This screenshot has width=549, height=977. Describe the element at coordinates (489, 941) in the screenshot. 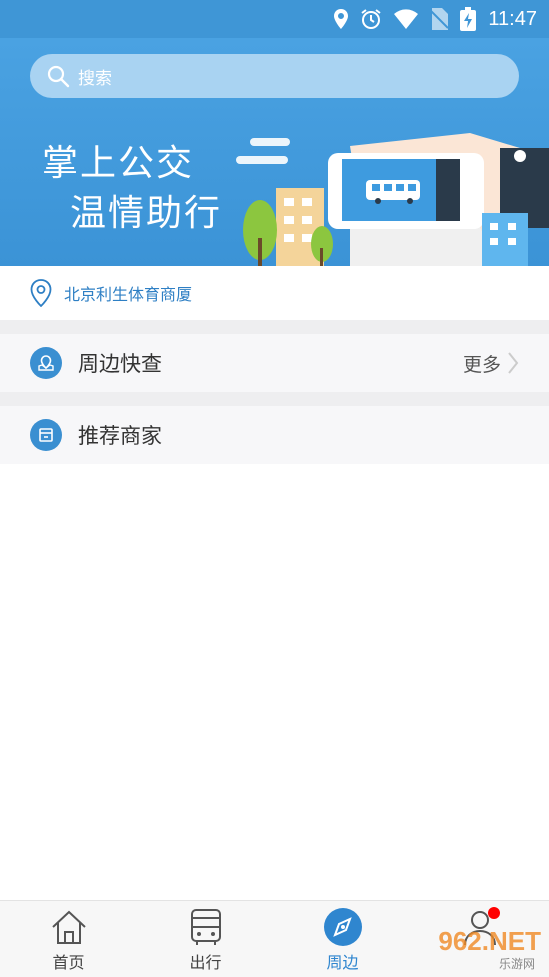

I see `watermark-logo: 962.NET` at that location.